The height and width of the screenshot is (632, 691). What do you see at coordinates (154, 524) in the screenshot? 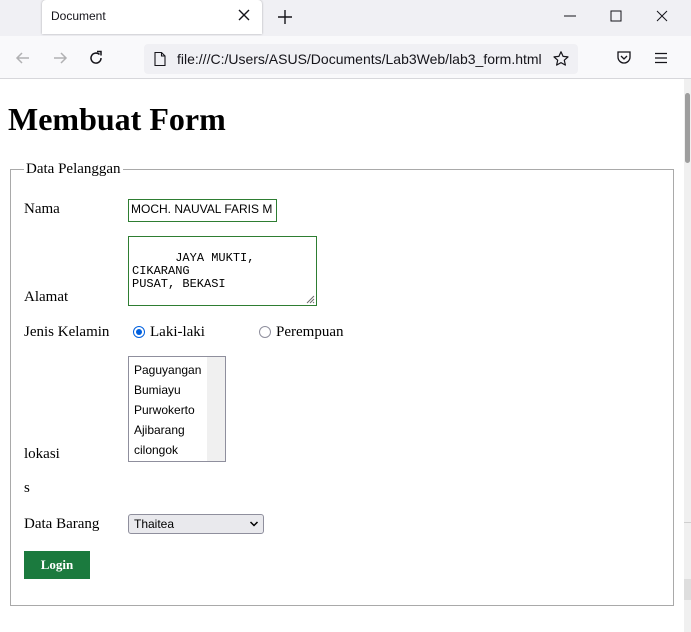
I see `barang-selected-value: Thaitea` at bounding box center [154, 524].